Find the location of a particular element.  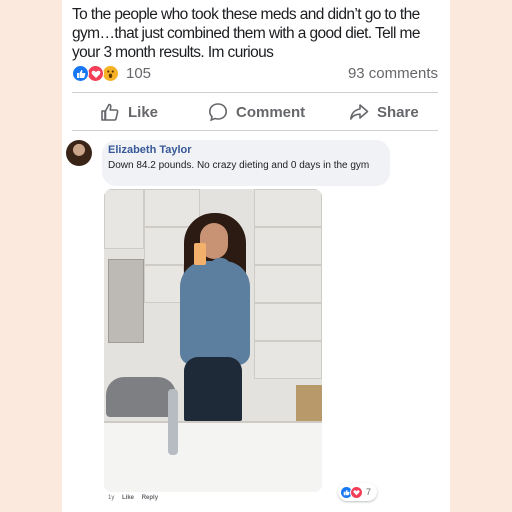

reaction-icons is located at coordinates (97, 74).